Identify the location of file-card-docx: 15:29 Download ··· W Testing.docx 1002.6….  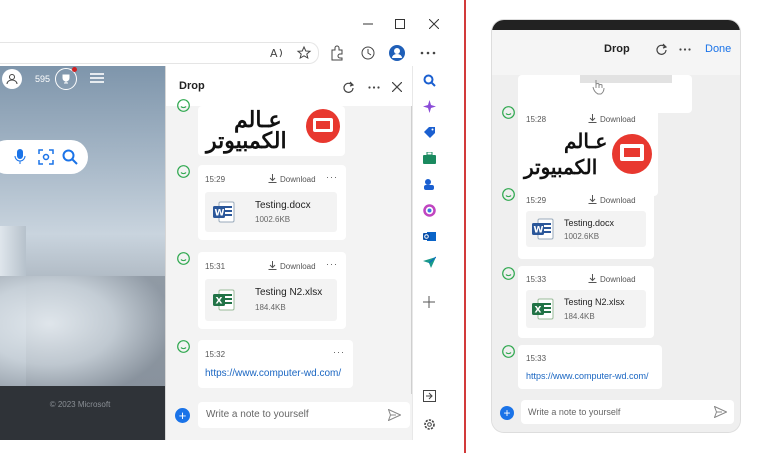
(272, 202).